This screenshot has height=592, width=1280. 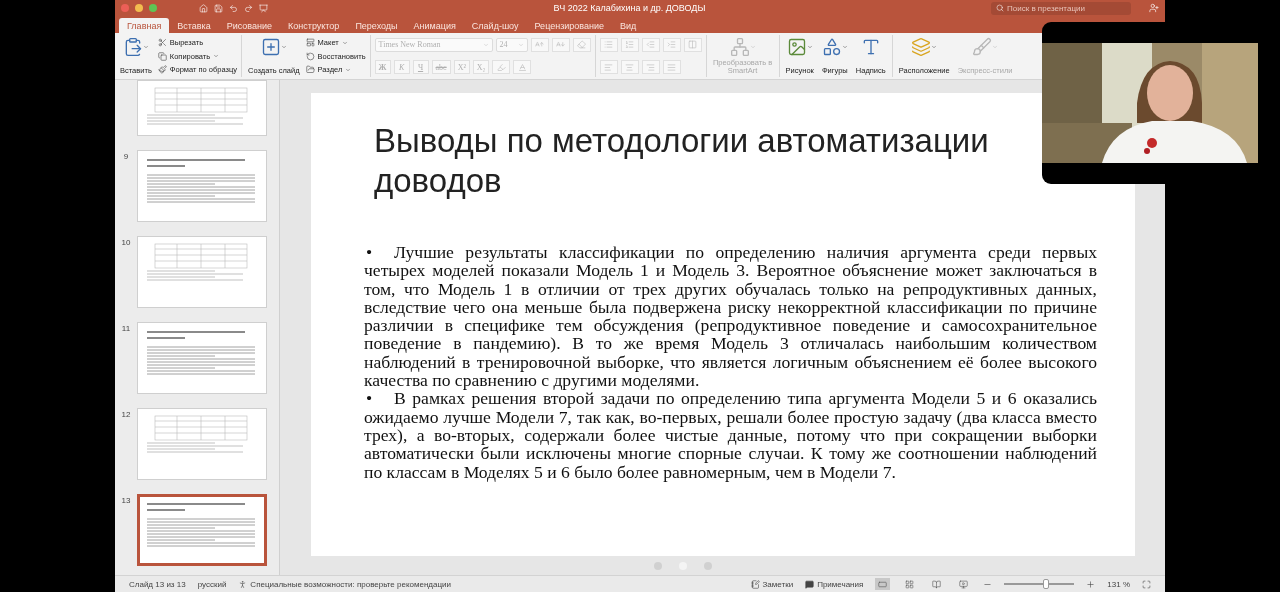 What do you see at coordinates (1046, 584) in the screenshot?
I see `slider-thumb` at bounding box center [1046, 584].